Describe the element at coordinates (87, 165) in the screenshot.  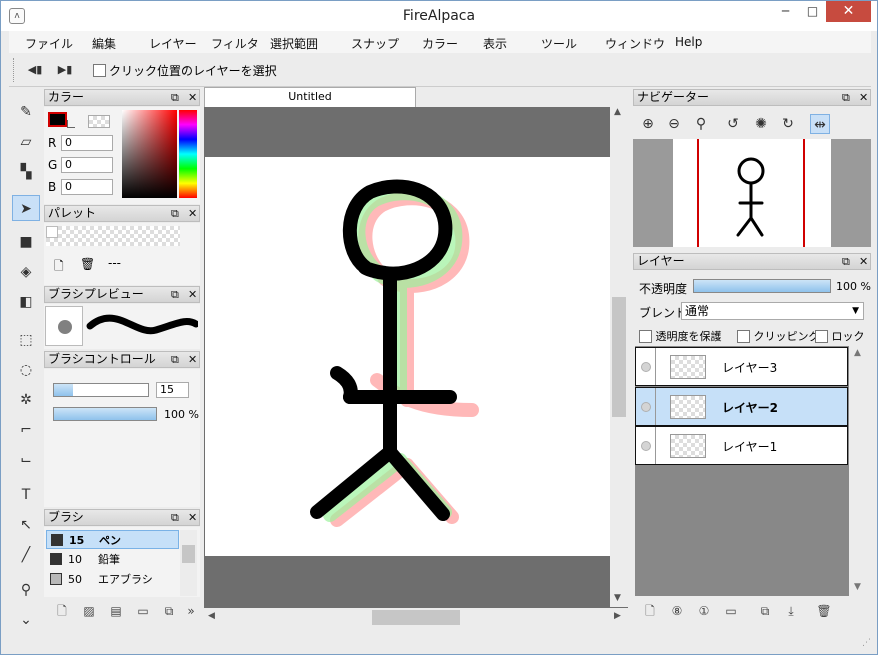
I see `g-input: 0` at that location.